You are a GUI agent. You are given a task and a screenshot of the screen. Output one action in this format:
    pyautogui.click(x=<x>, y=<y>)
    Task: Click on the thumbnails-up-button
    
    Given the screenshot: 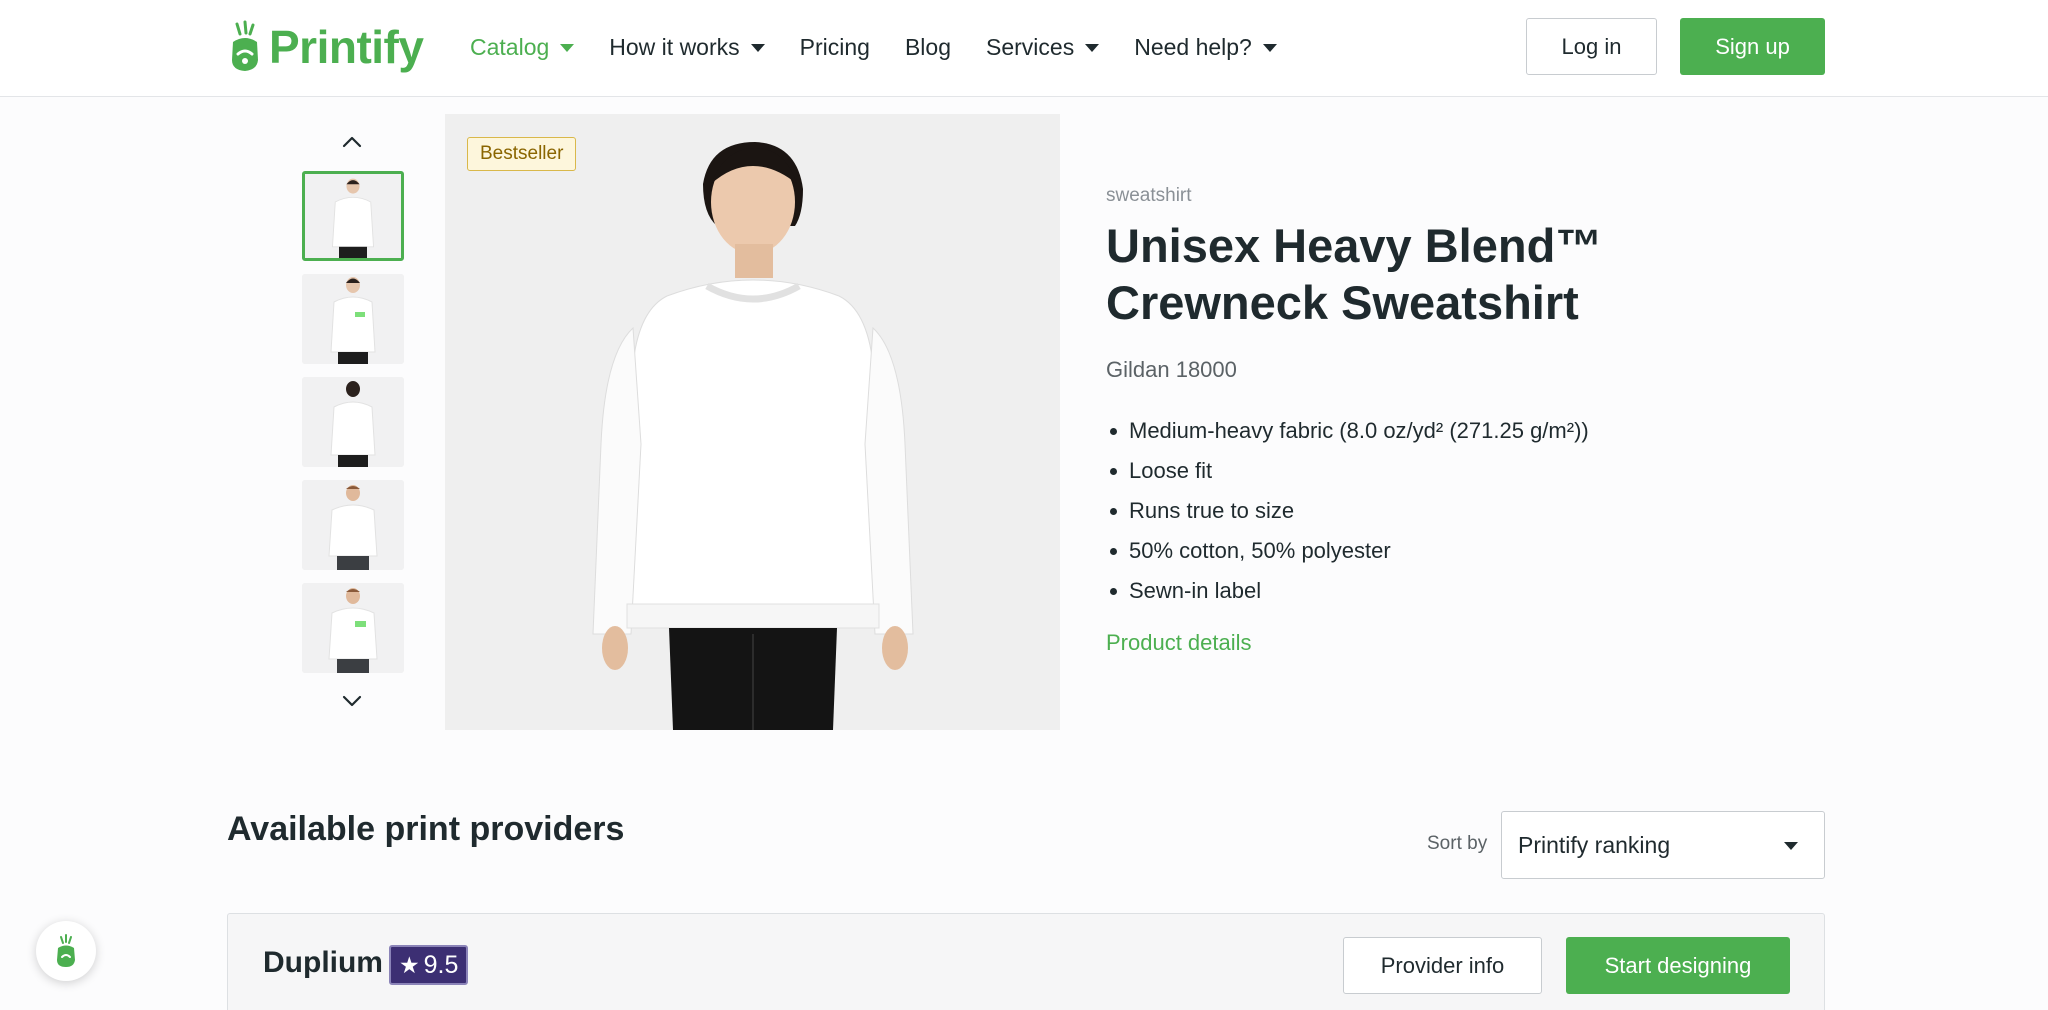 What is the action you would take?
    pyautogui.click(x=352, y=142)
    